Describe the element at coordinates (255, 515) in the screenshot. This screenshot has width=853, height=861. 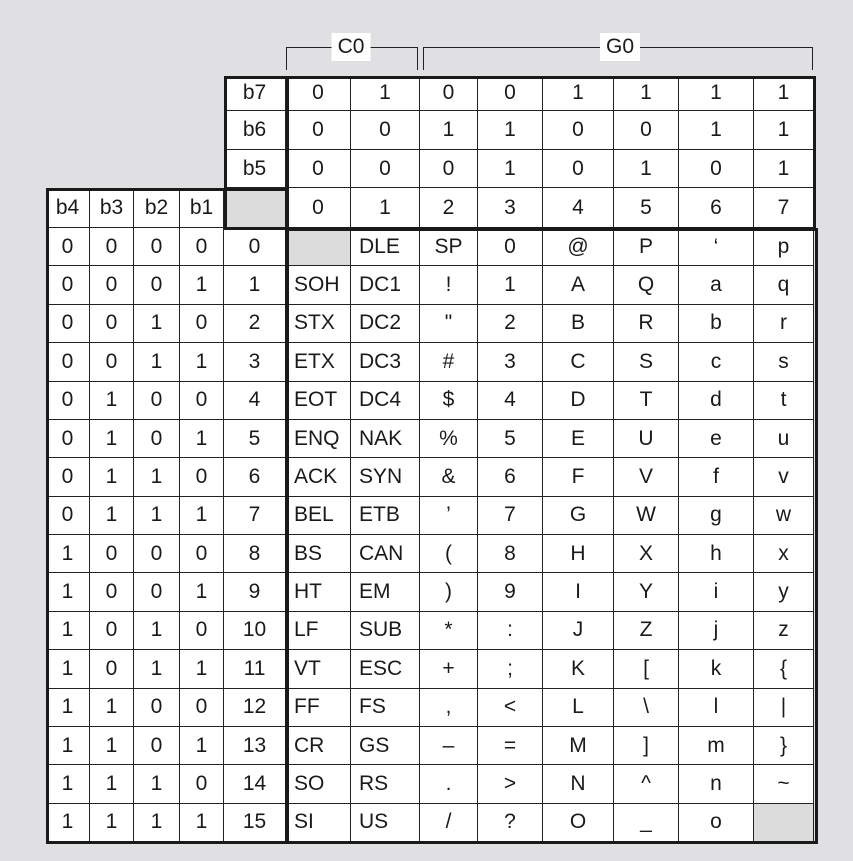
I see `row-number: 7` at that location.